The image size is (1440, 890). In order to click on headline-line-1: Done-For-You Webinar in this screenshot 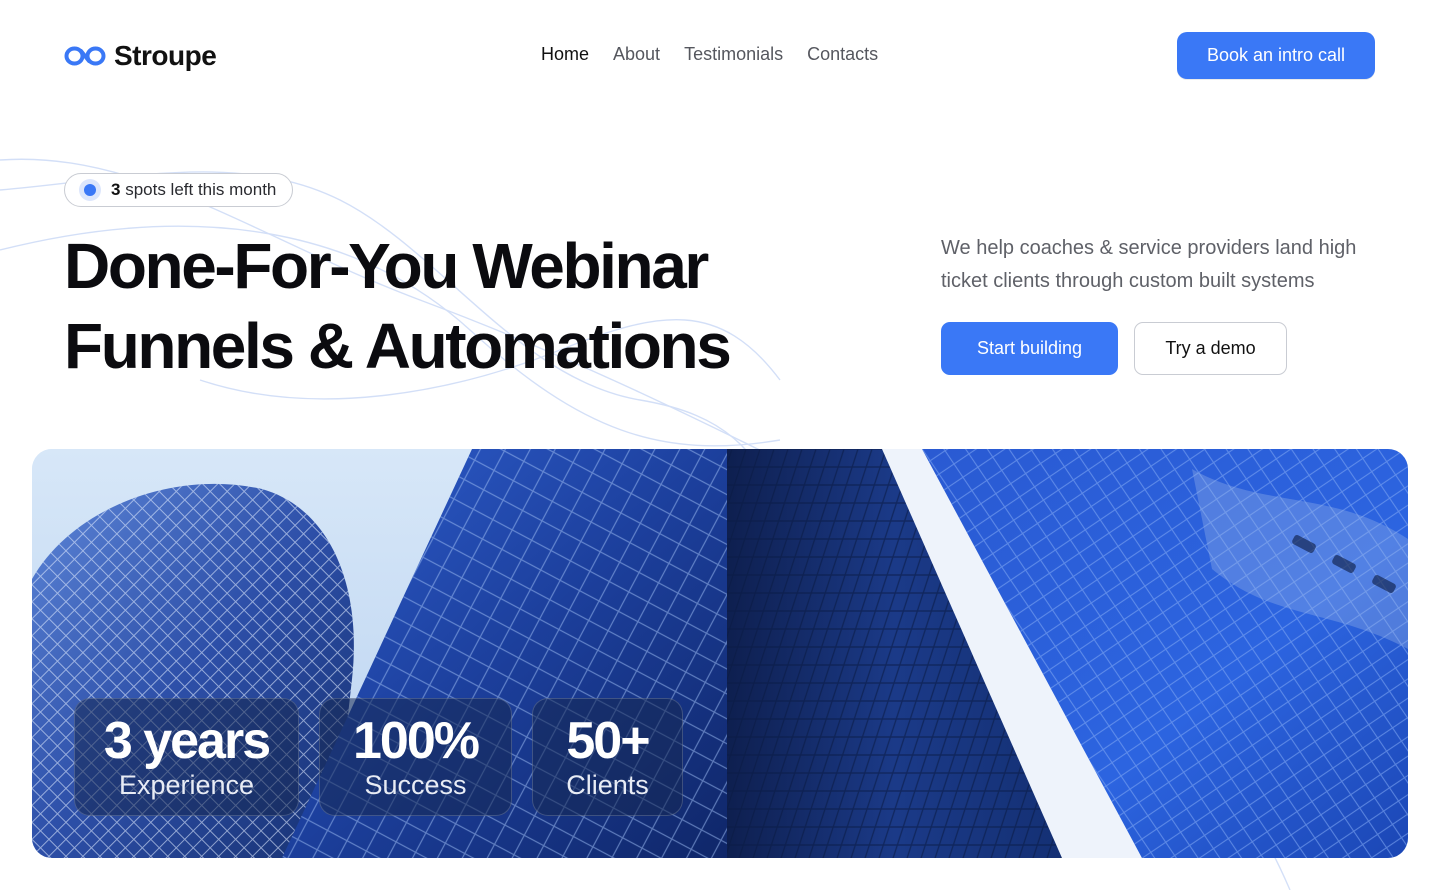, I will do `click(386, 266)`.